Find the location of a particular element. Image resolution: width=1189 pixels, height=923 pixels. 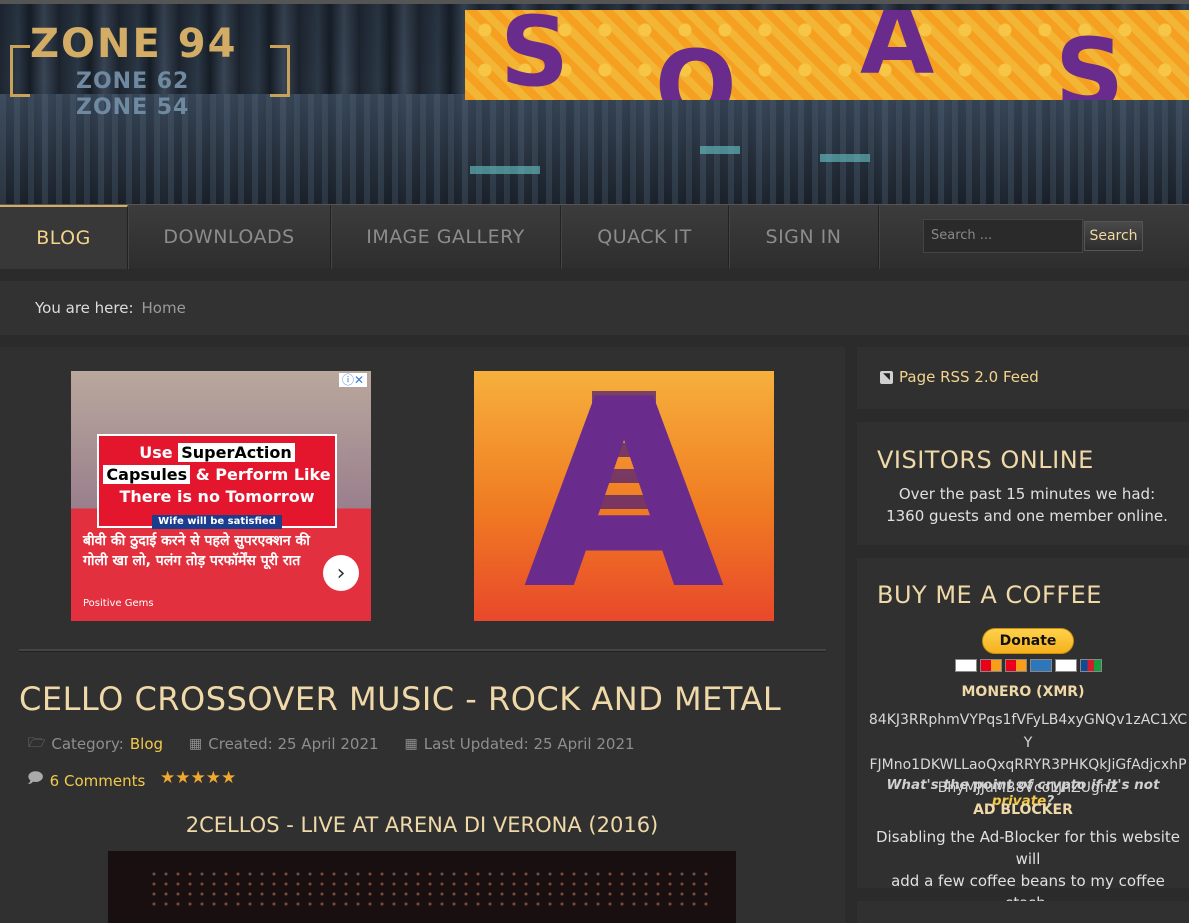

meta-category: 🗁 Category: Blog is located at coordinates (95, 744).